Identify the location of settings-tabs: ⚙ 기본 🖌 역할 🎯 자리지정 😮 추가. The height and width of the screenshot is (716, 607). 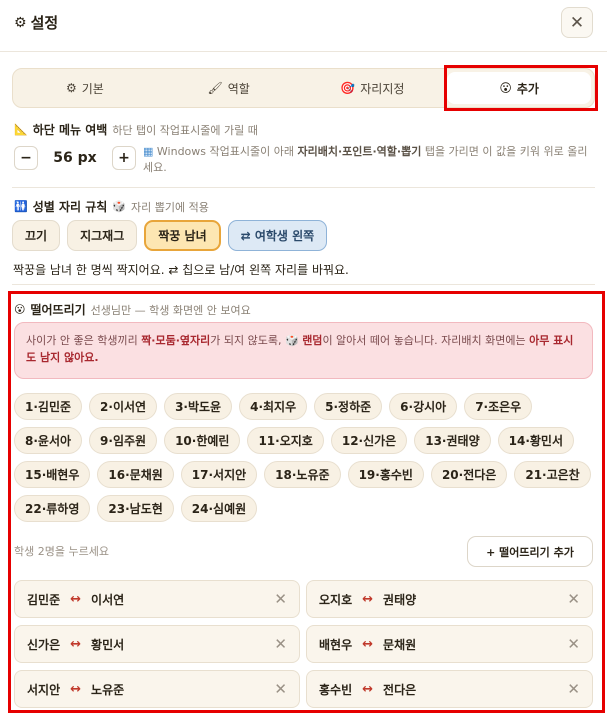
(303, 88).